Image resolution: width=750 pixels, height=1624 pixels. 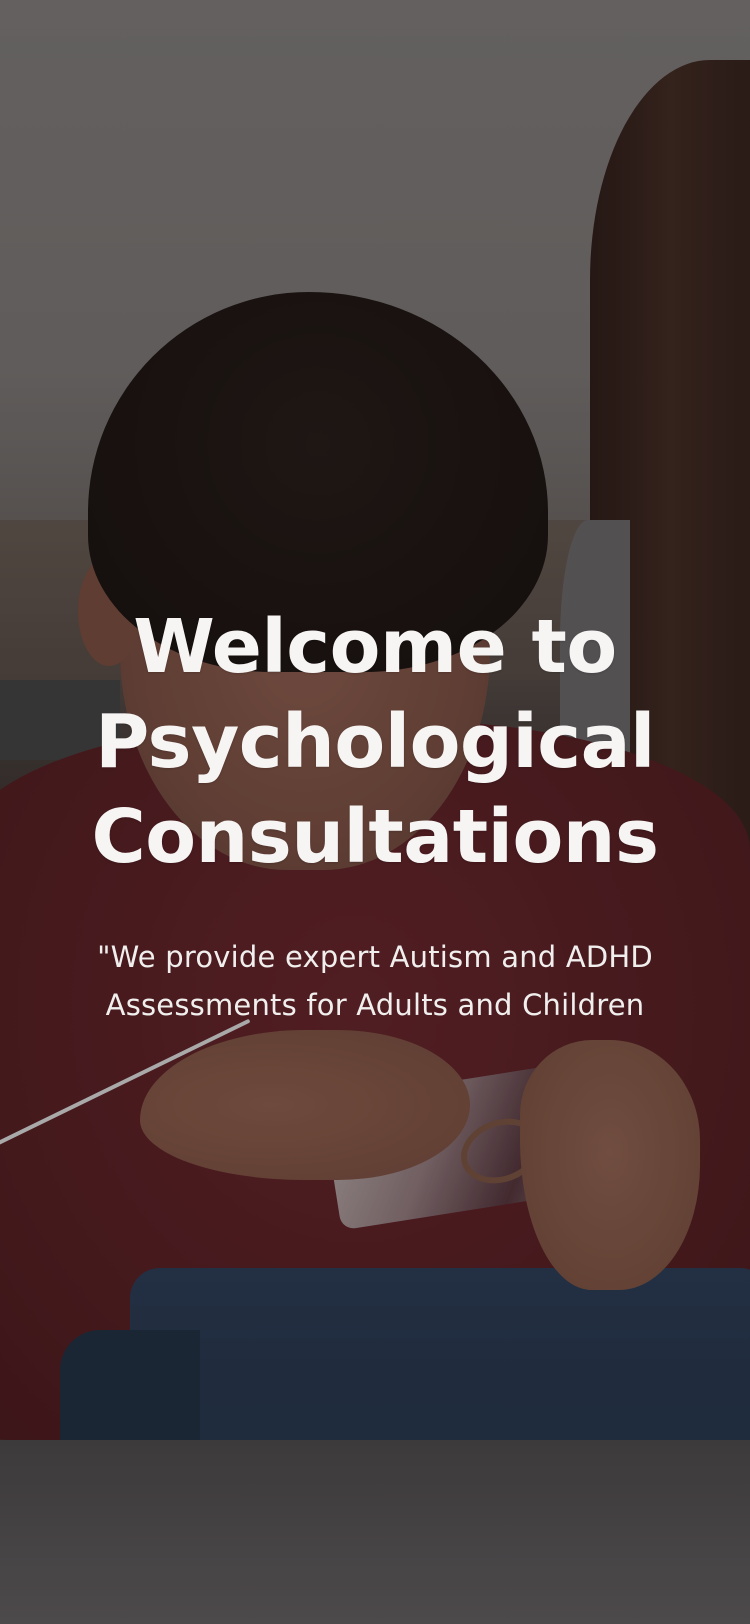 What do you see at coordinates (375, 742) in the screenshot?
I see `hero-title: Welcome to Psychological Consultations` at bounding box center [375, 742].